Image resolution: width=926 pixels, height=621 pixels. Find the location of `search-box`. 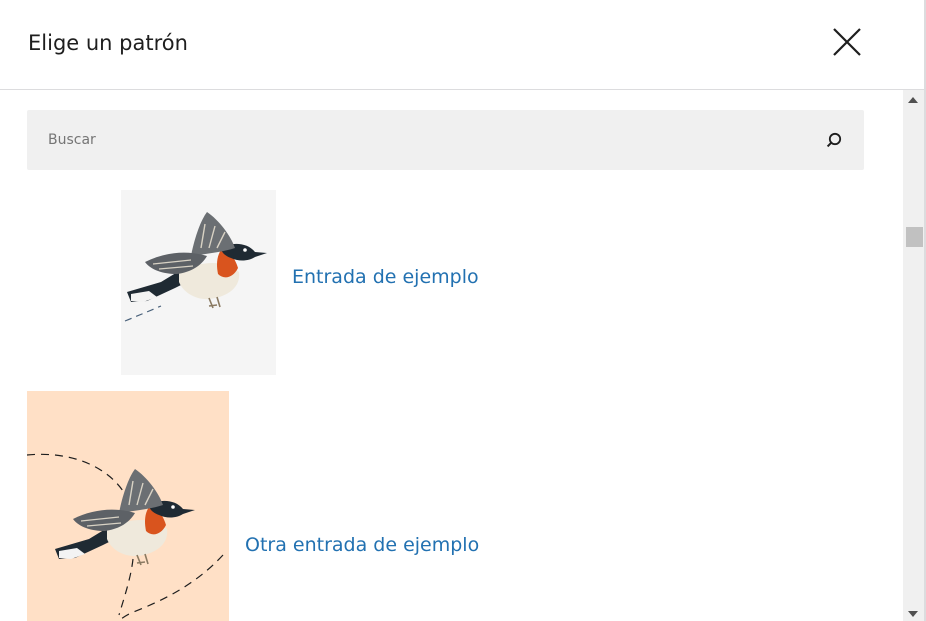

search-box is located at coordinates (445, 140).